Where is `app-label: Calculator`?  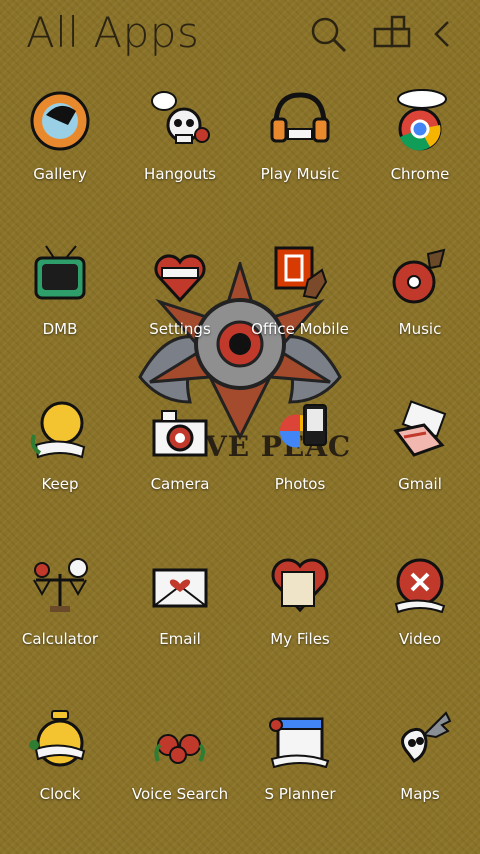 app-label: Calculator is located at coordinates (60, 639).